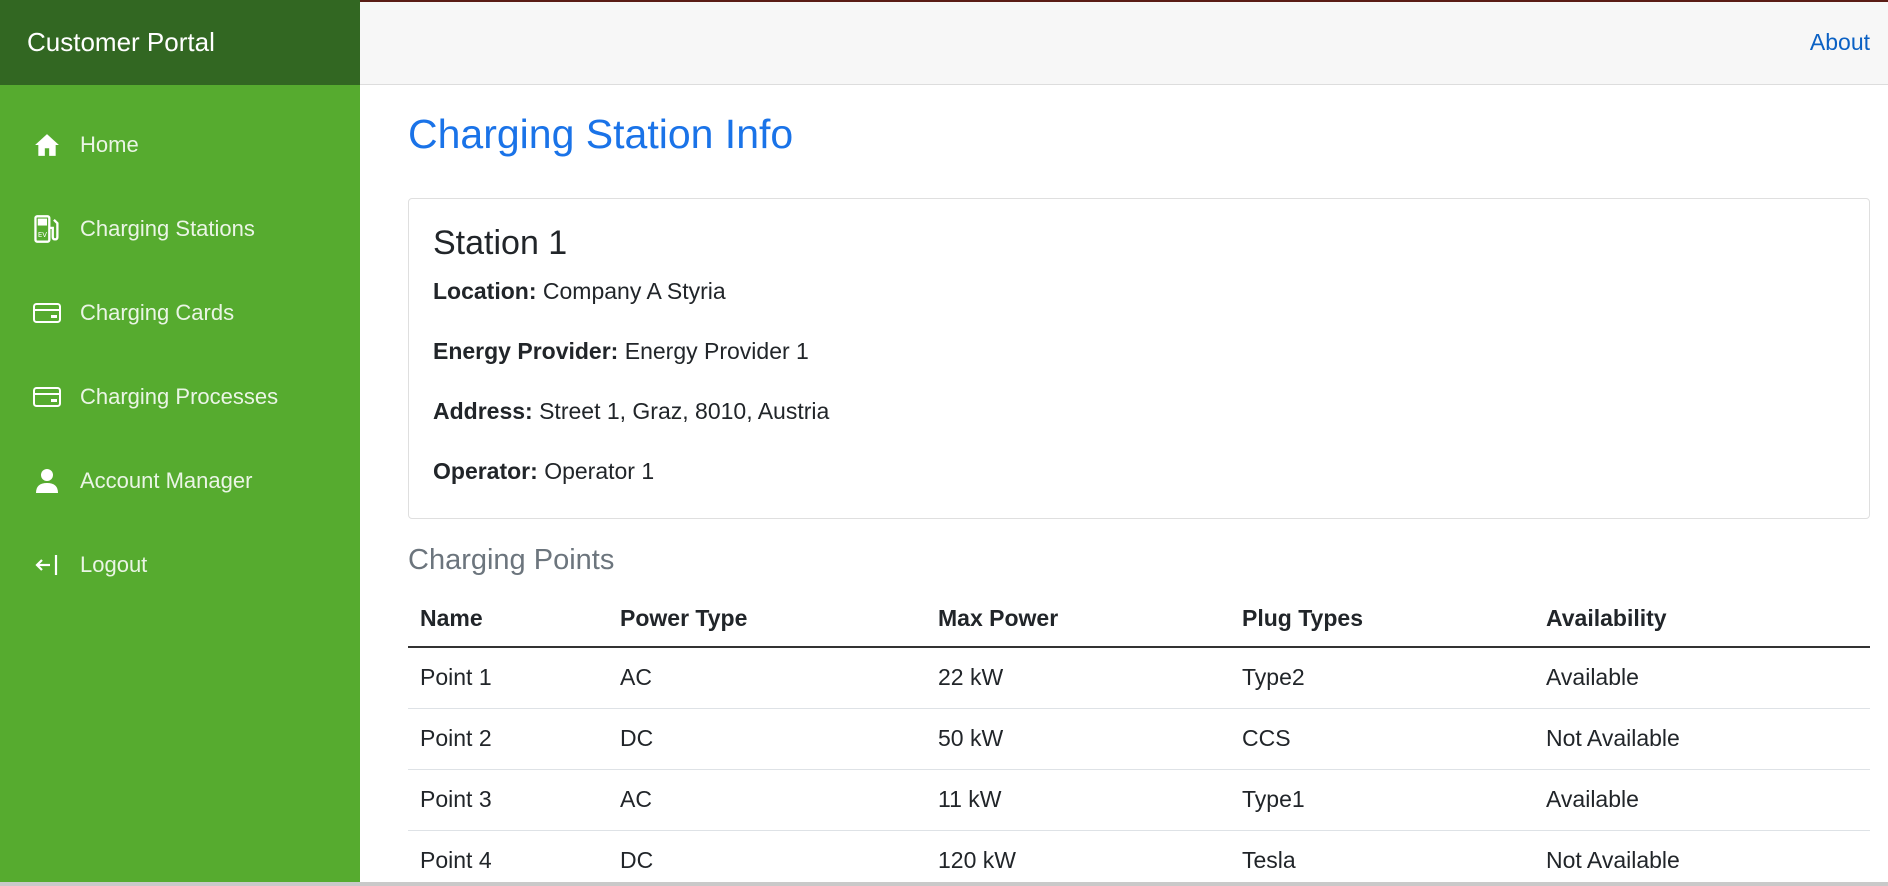 This screenshot has width=1888, height=886. Describe the element at coordinates (684, 411) in the screenshot. I see `field-value: Street 1, Graz, 8010, Austria` at that location.